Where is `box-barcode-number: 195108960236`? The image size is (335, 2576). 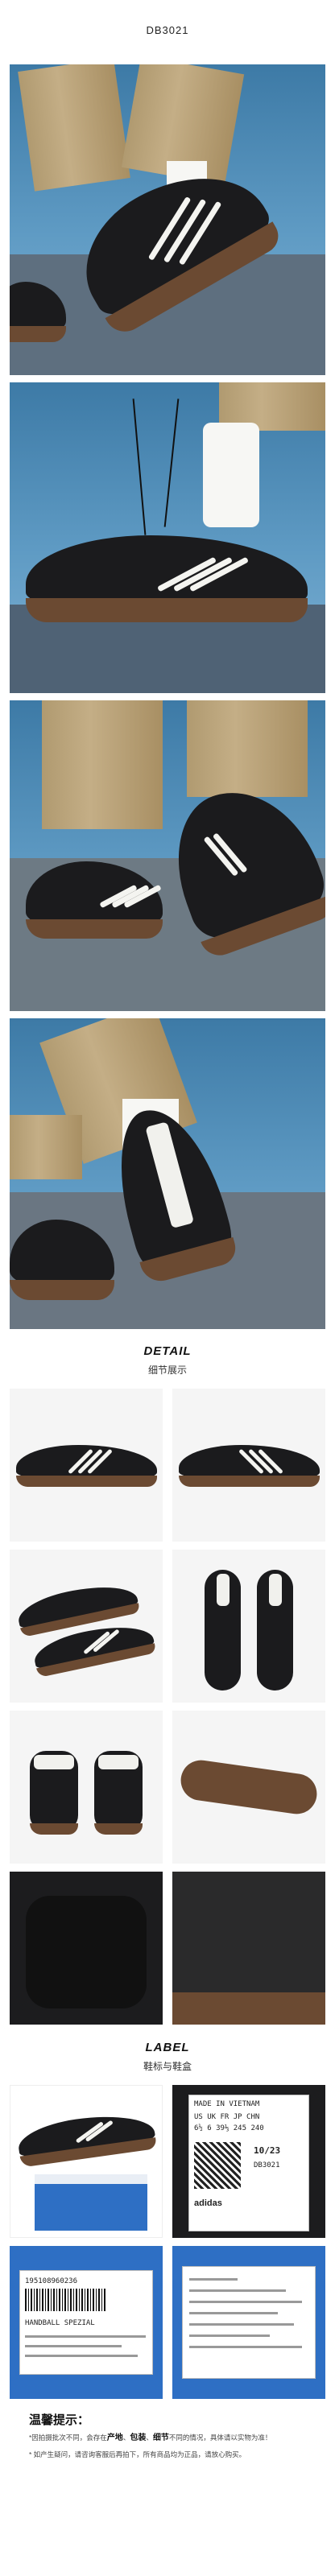 box-barcode-number: 195108960236 is located at coordinates (51, 2281).